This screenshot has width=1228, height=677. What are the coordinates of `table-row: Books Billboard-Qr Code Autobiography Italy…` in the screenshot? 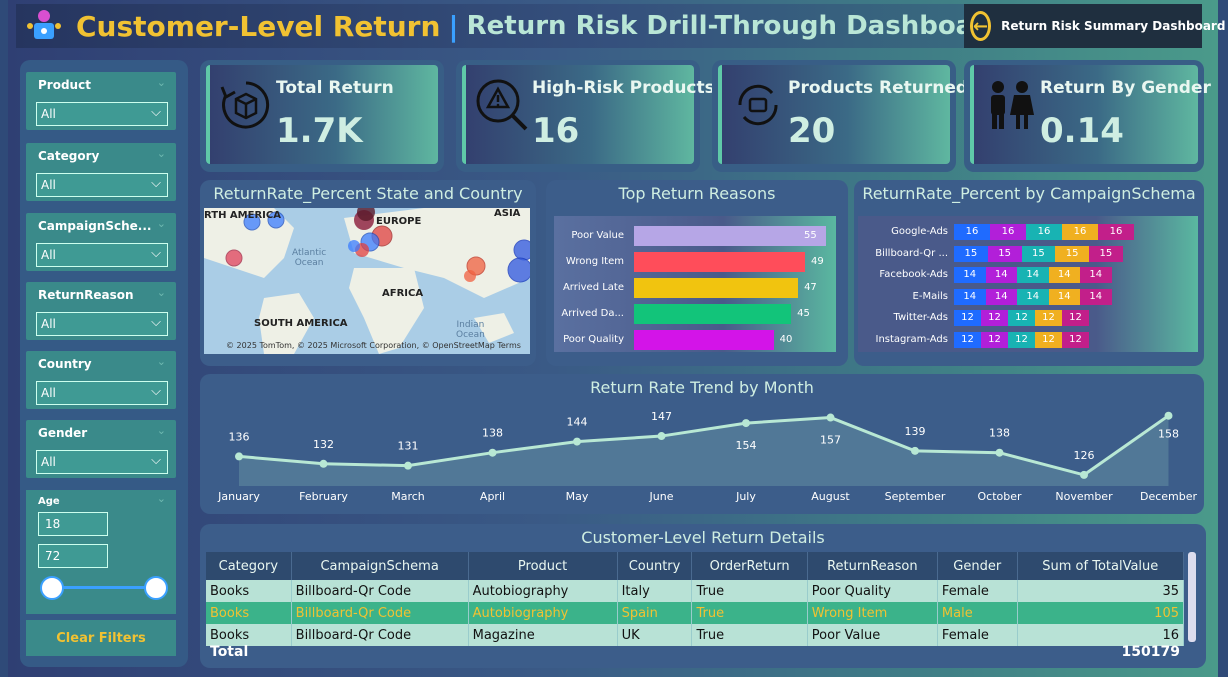 It's located at (695, 591).